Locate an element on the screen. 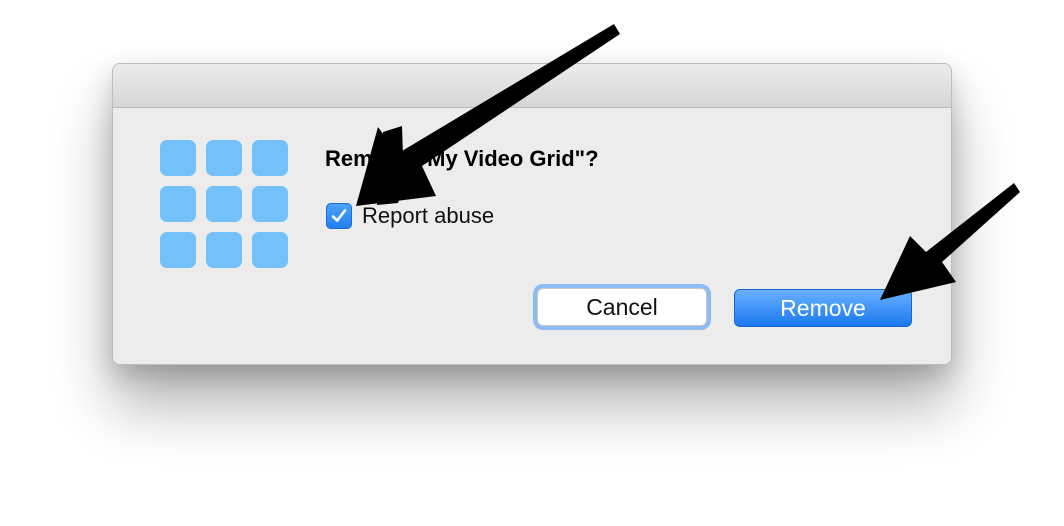 The height and width of the screenshot is (526, 1064). remove-button: Remove is located at coordinates (823, 308).